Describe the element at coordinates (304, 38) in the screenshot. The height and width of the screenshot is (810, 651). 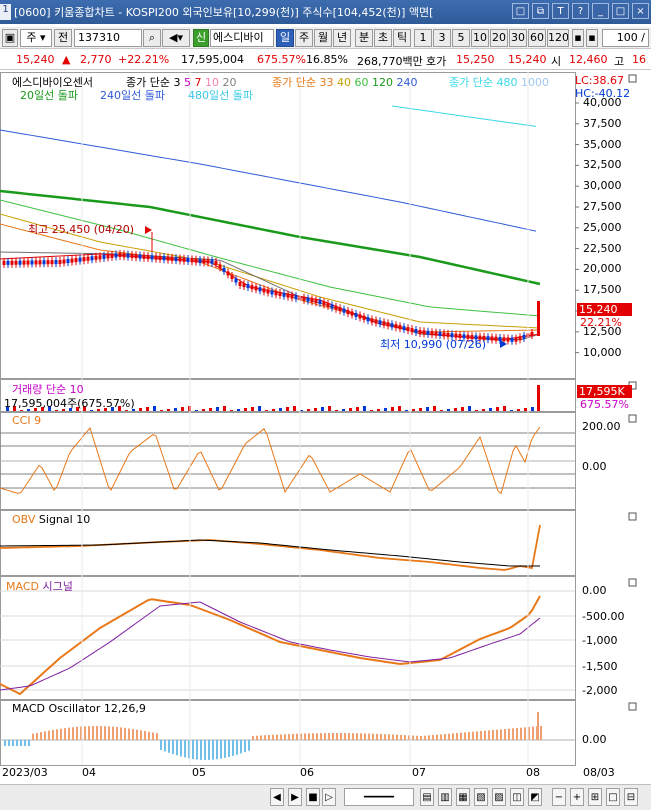
I see `period-week: 주` at that location.